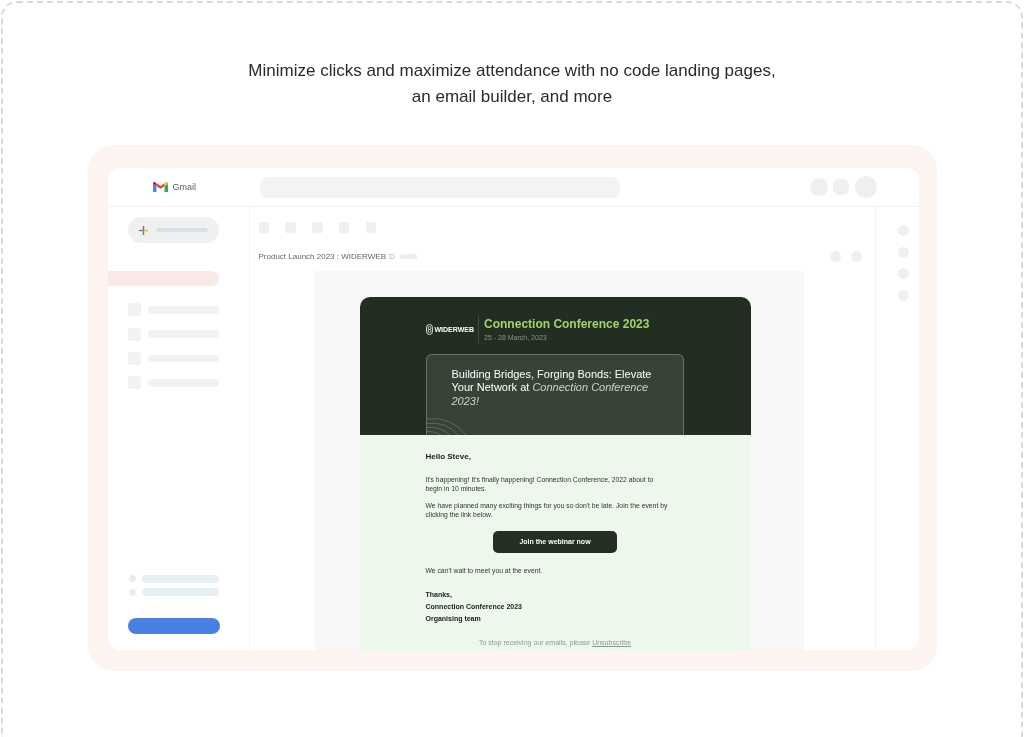 The height and width of the screenshot is (737, 1024). What do you see at coordinates (143, 230) in the screenshot?
I see `plus-icon` at bounding box center [143, 230].